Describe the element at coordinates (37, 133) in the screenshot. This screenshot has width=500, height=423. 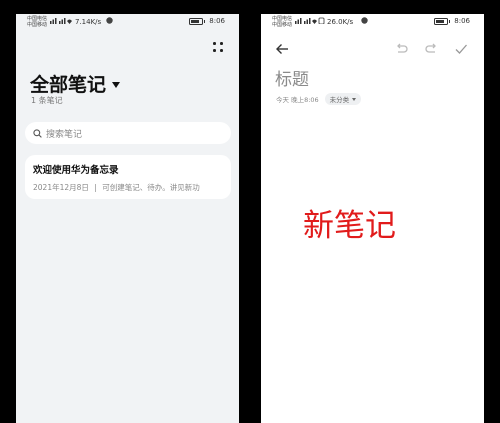
I see `search-icon` at that location.